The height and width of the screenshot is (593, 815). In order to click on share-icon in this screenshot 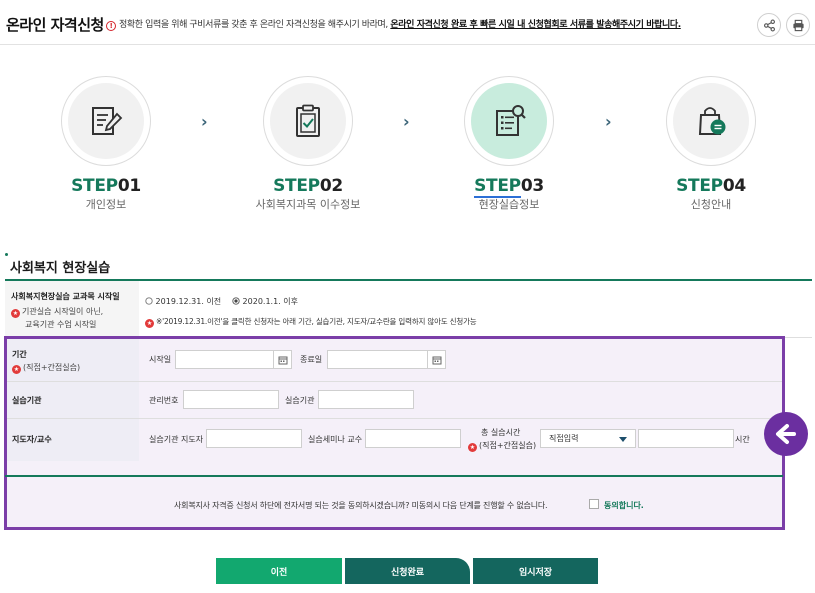, I will do `click(769, 25)`.